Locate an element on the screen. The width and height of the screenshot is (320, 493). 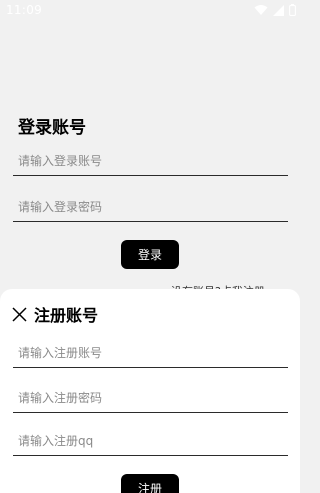
battery-icon is located at coordinates (292, 10).